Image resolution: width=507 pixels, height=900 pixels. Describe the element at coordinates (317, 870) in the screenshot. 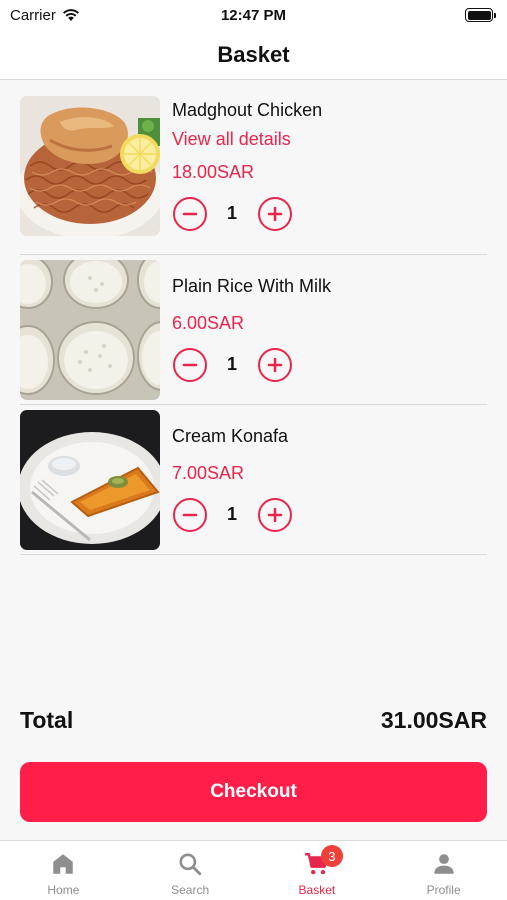

I see `tab-basket: 3 Basket` at that location.